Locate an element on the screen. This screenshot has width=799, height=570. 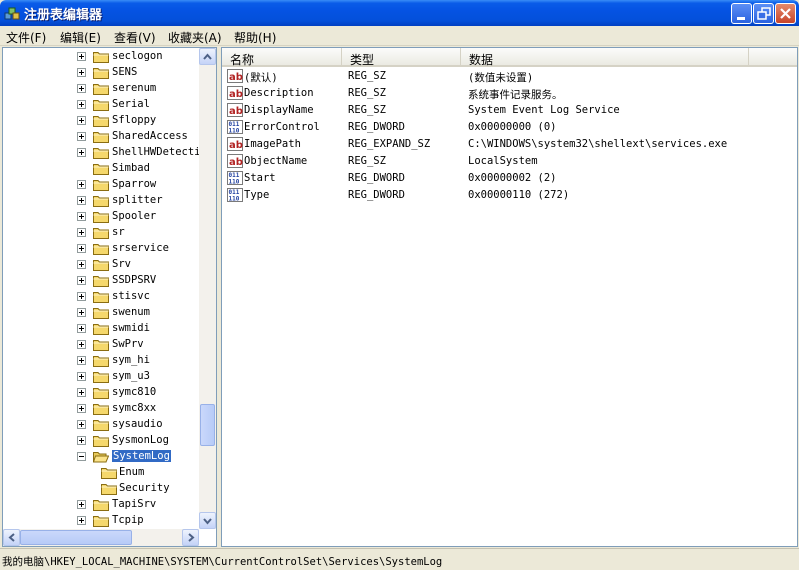
tree-item: Sparrow is located at coordinates (137, 185).